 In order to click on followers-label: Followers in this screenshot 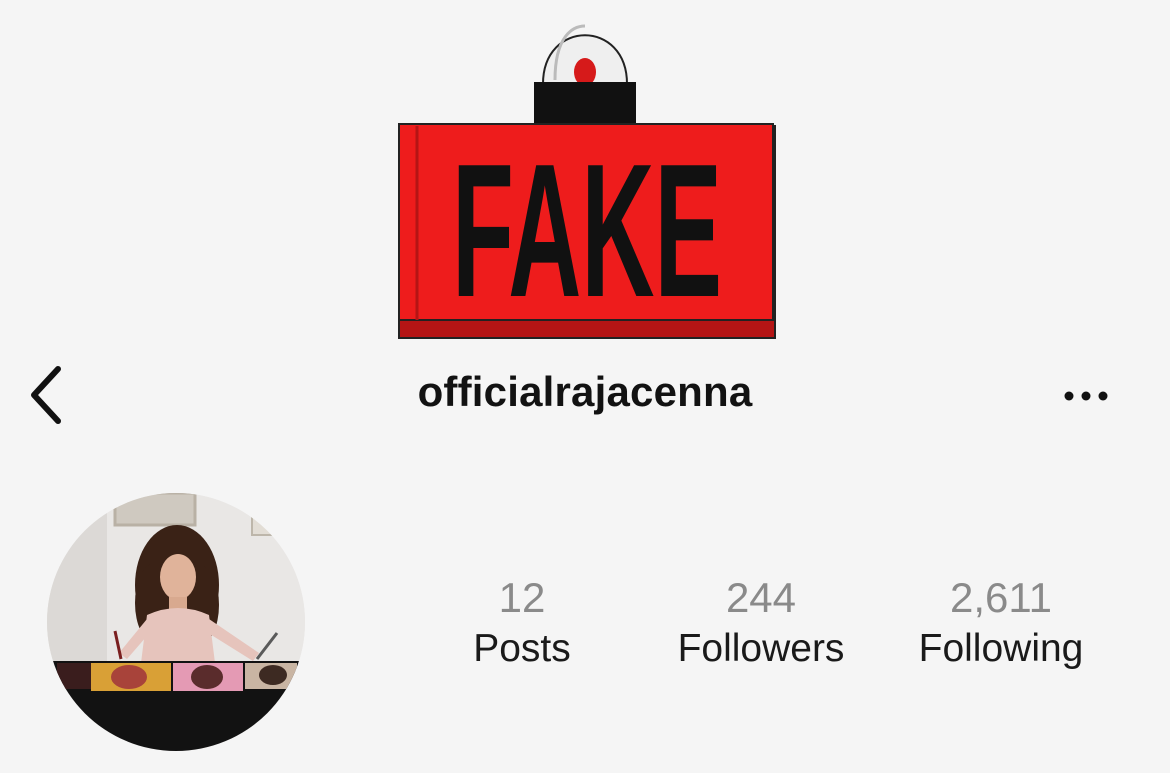, I will do `click(761, 648)`.